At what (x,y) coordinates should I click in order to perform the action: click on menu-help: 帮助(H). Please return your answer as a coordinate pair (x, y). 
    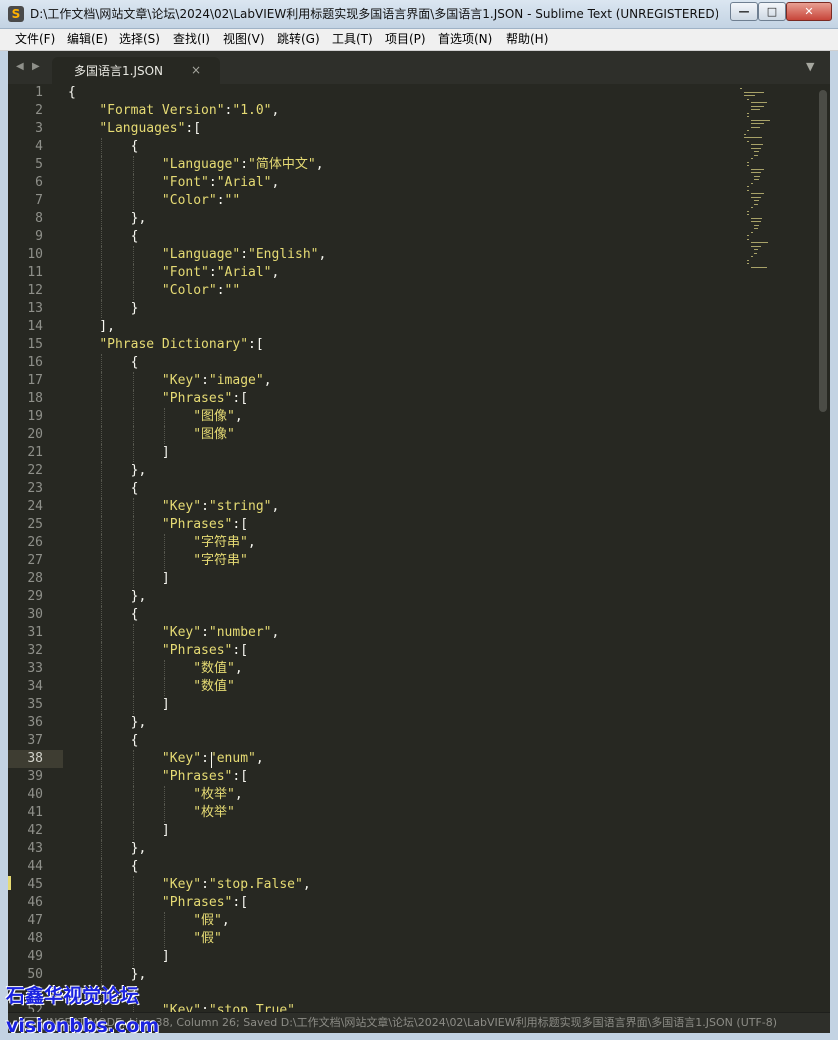
    Looking at the image, I should click on (527, 39).